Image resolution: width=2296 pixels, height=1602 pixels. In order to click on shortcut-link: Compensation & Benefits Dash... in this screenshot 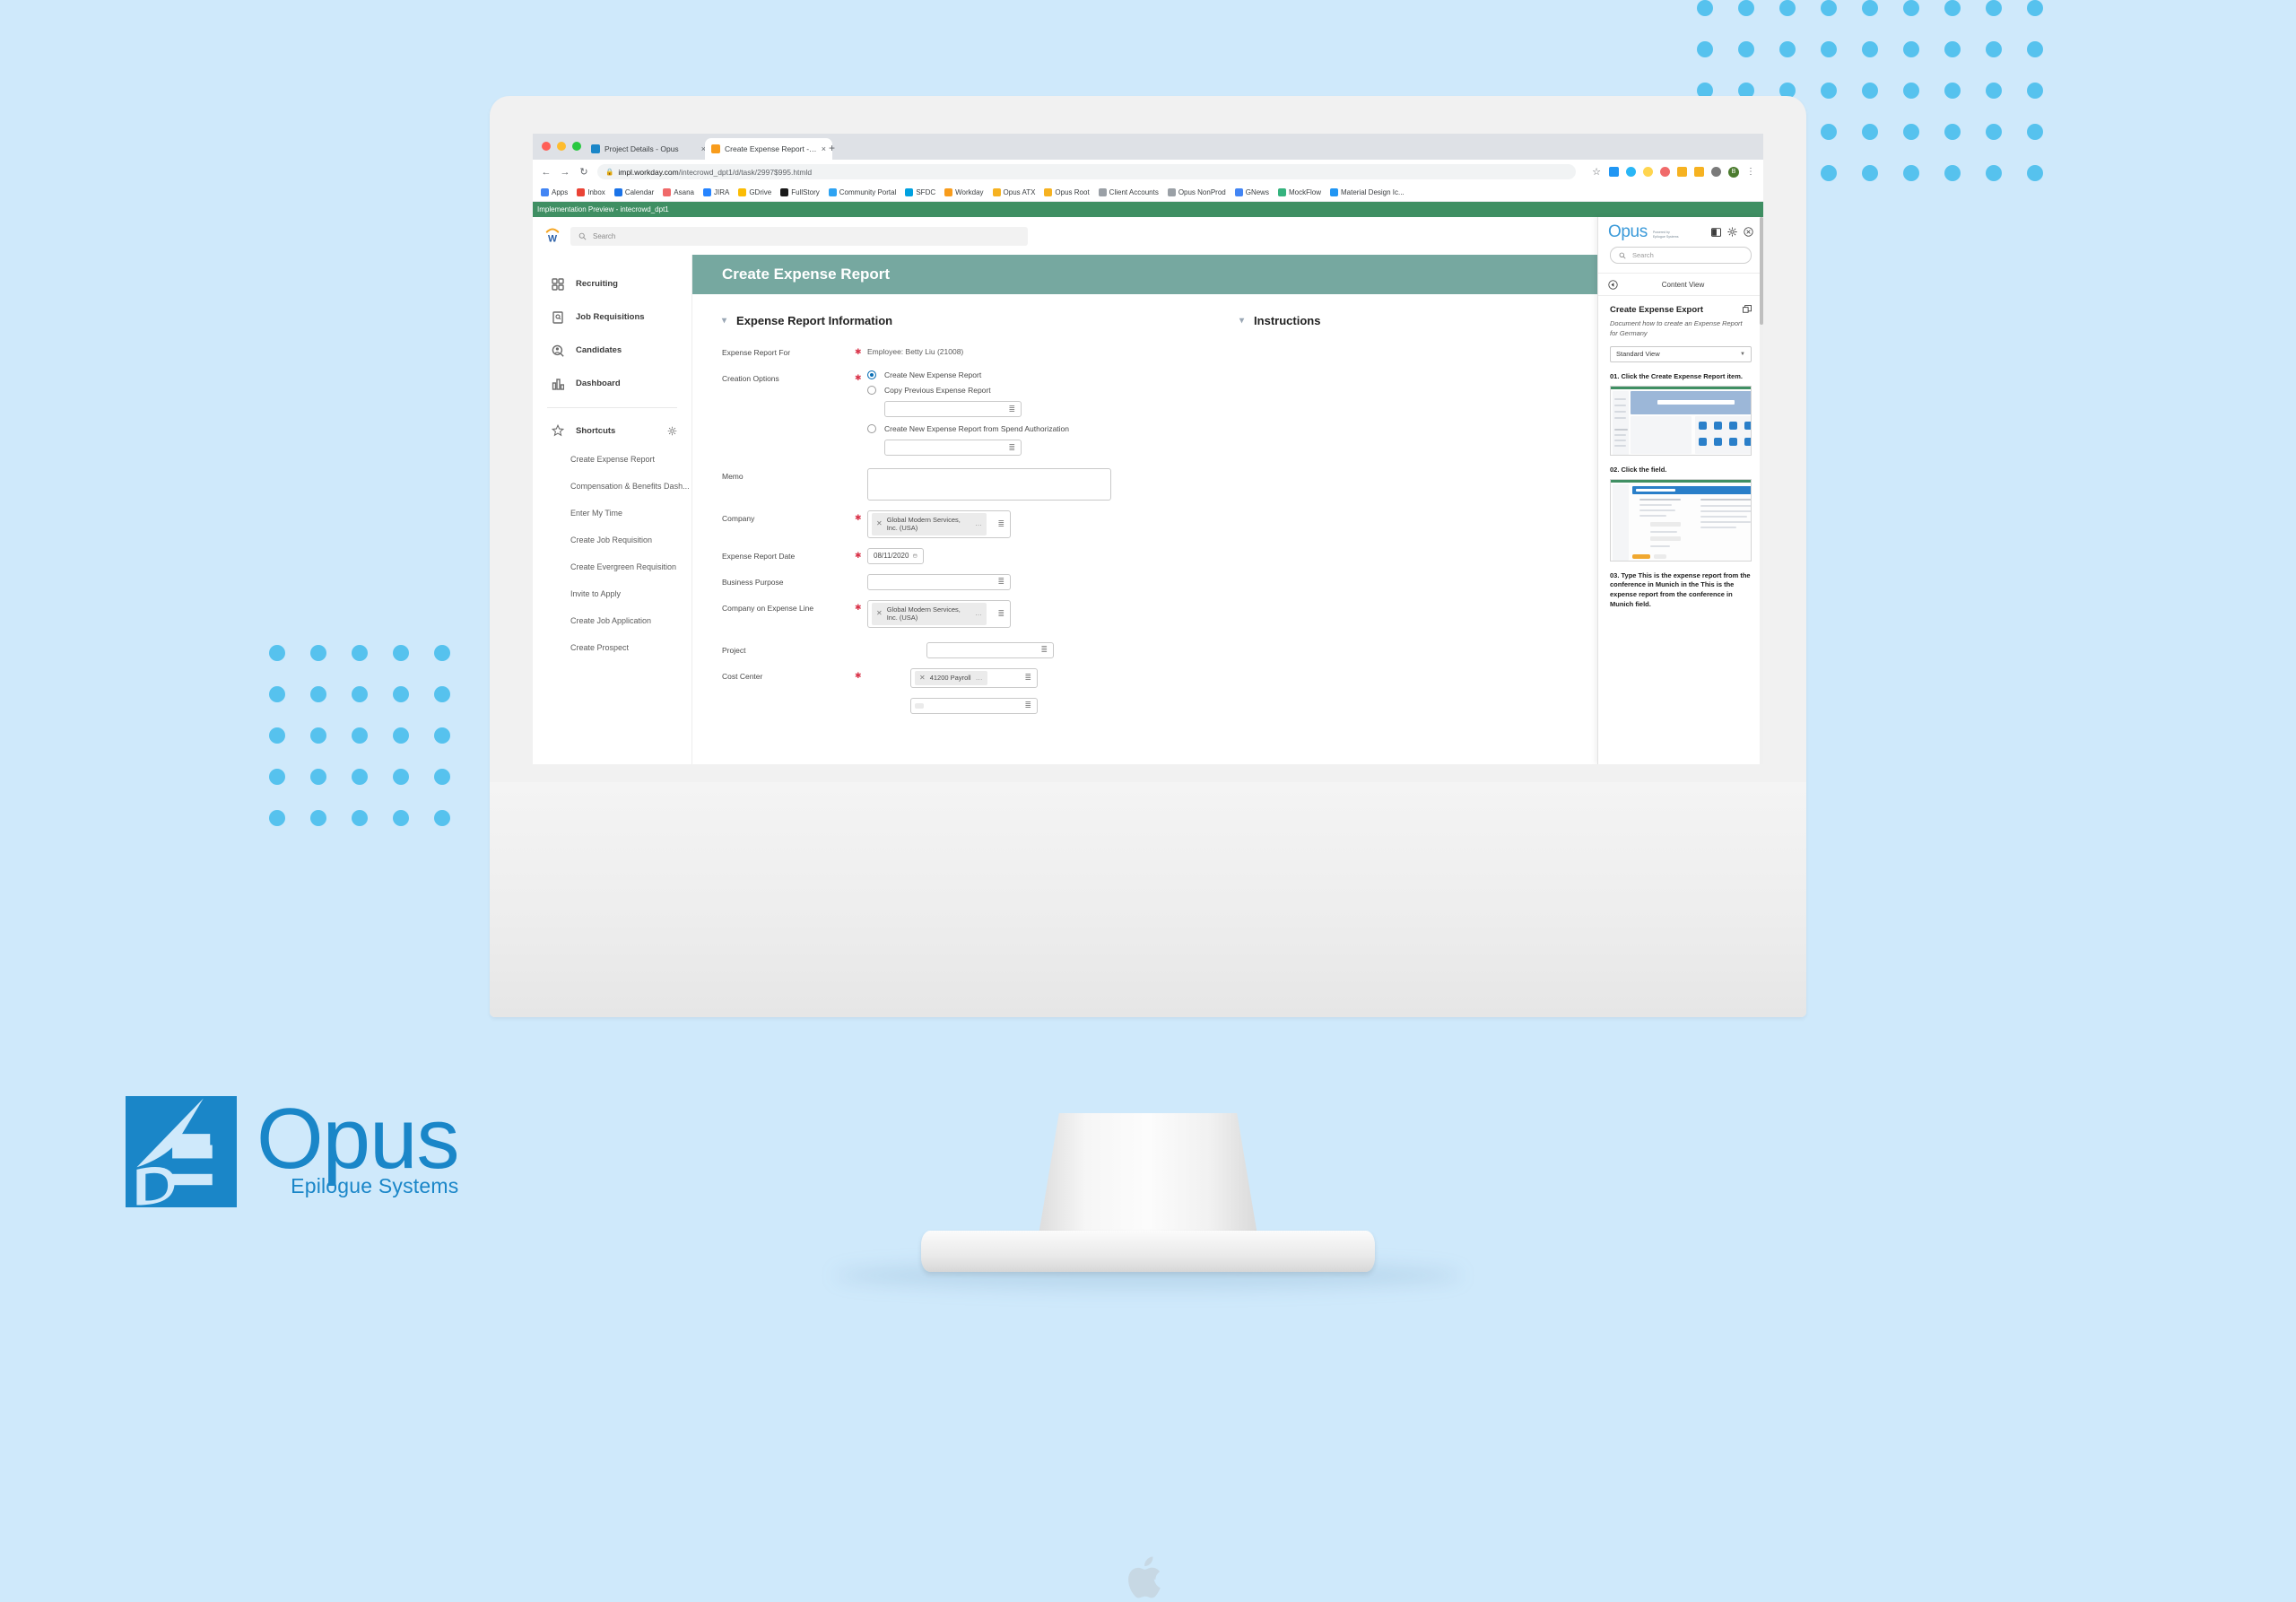, I will do `click(612, 487)`.